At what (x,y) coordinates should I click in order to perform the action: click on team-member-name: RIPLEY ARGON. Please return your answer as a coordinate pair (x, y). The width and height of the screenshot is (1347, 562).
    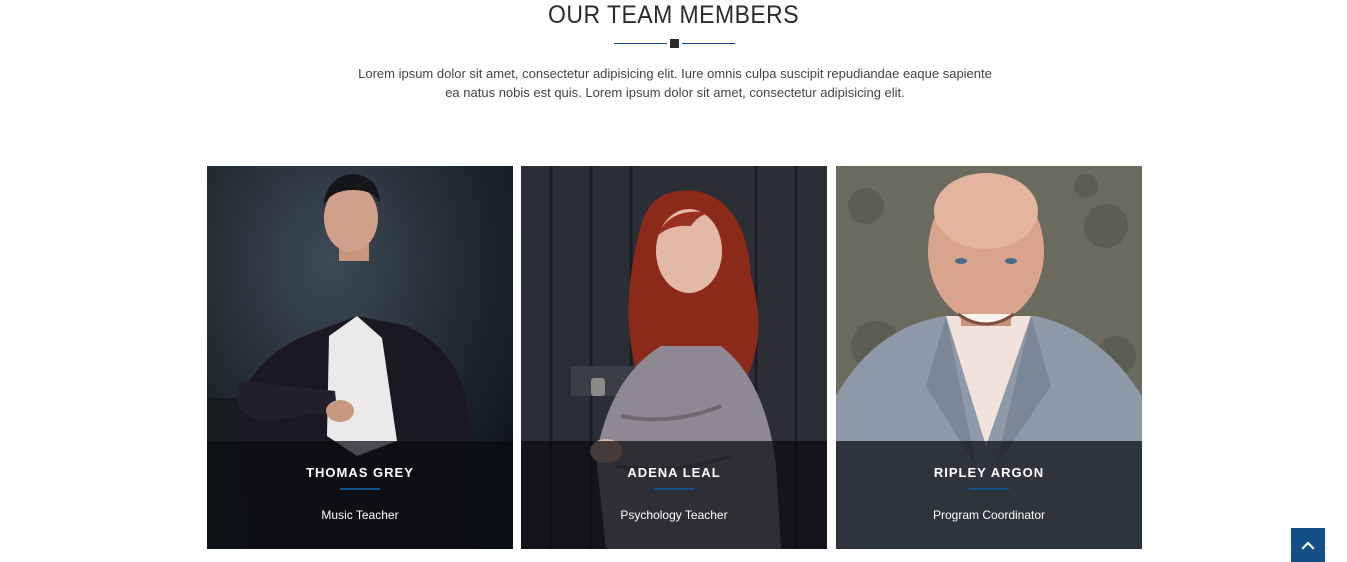
    Looking at the image, I should click on (989, 472).